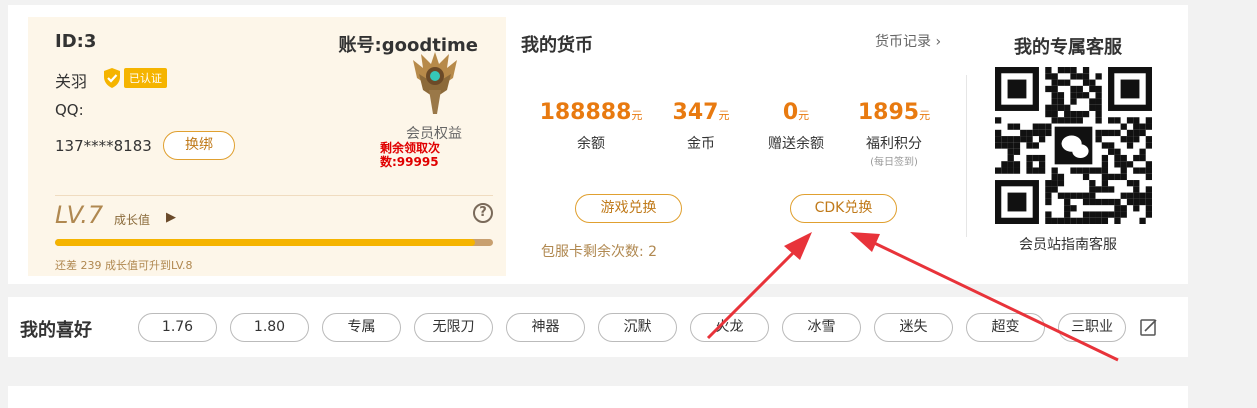 The image size is (1257, 408). I want to click on stat-value: 0, so click(790, 112).